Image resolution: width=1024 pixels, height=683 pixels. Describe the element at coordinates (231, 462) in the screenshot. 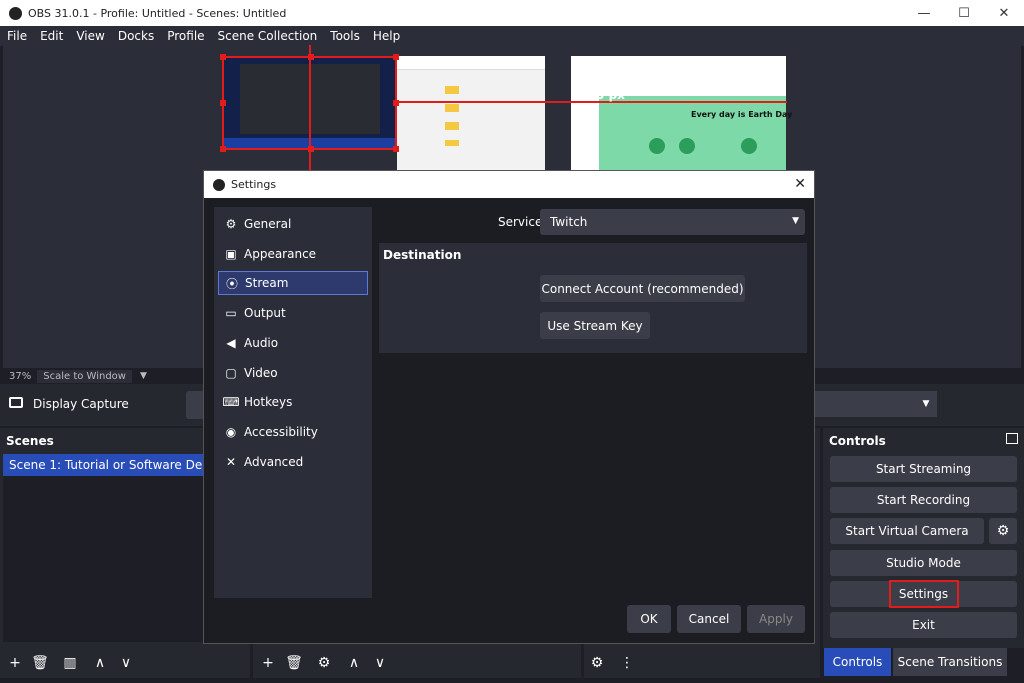

I see `tools-icon: ✕` at that location.